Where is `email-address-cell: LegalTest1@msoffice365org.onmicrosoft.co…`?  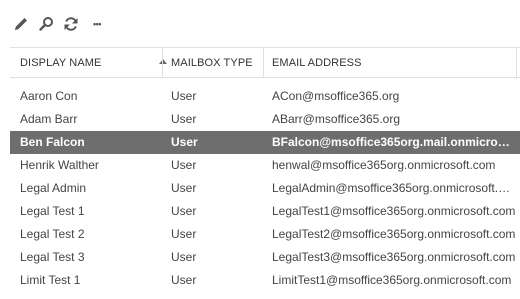
email-address-cell: LegalTest1@msoffice365org.onmicrosoft.co… is located at coordinates (394, 211).